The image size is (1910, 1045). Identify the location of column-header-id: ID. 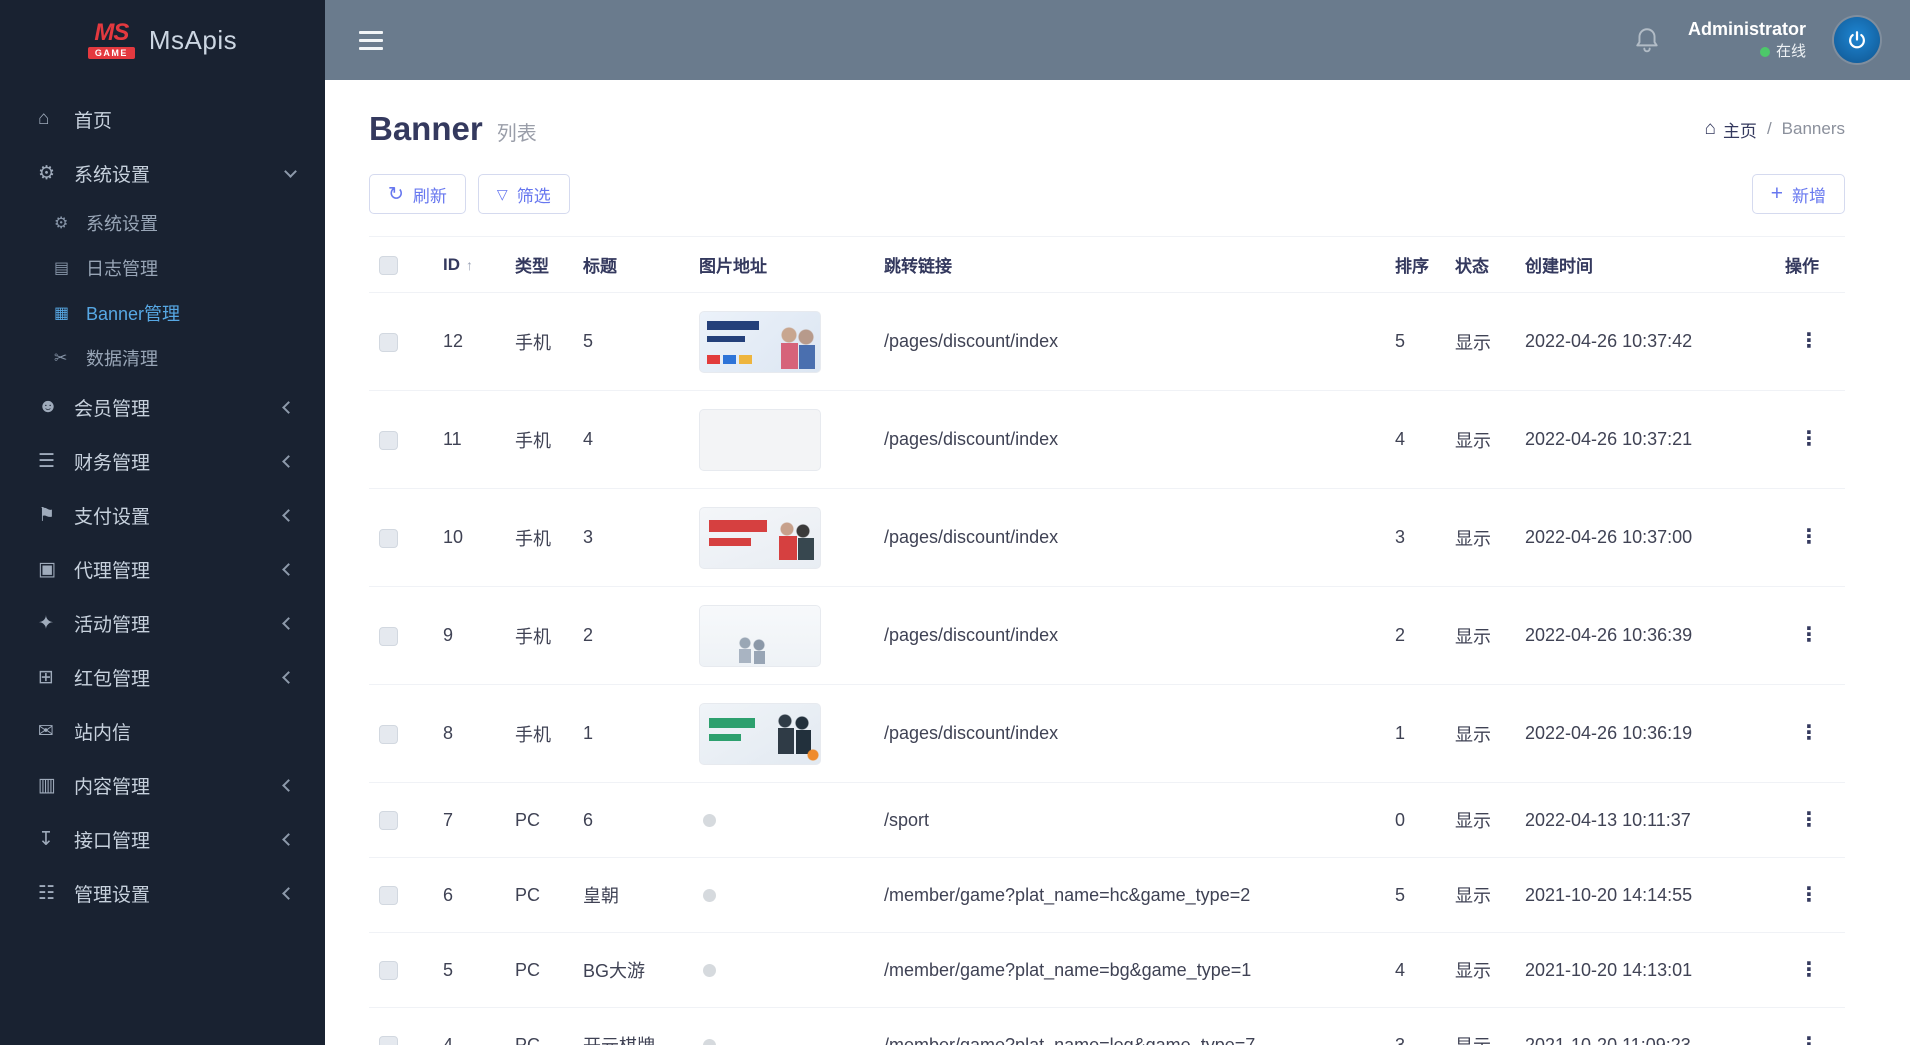
(469, 264).